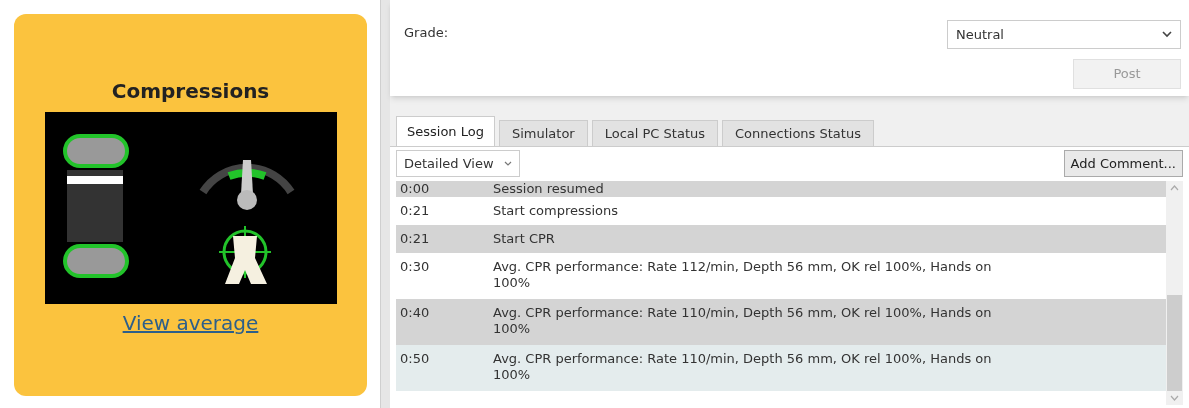 The image size is (1189, 408). Describe the element at coordinates (781, 239) in the screenshot. I see `log-row: 0:21 Start CPR` at that location.